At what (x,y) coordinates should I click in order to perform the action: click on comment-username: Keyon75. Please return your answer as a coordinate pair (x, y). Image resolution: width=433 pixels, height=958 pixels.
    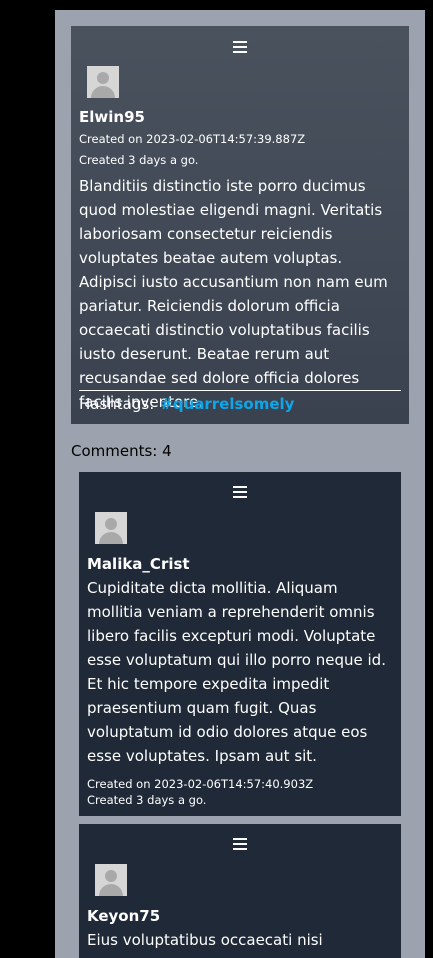
    Looking at the image, I should click on (123, 916).